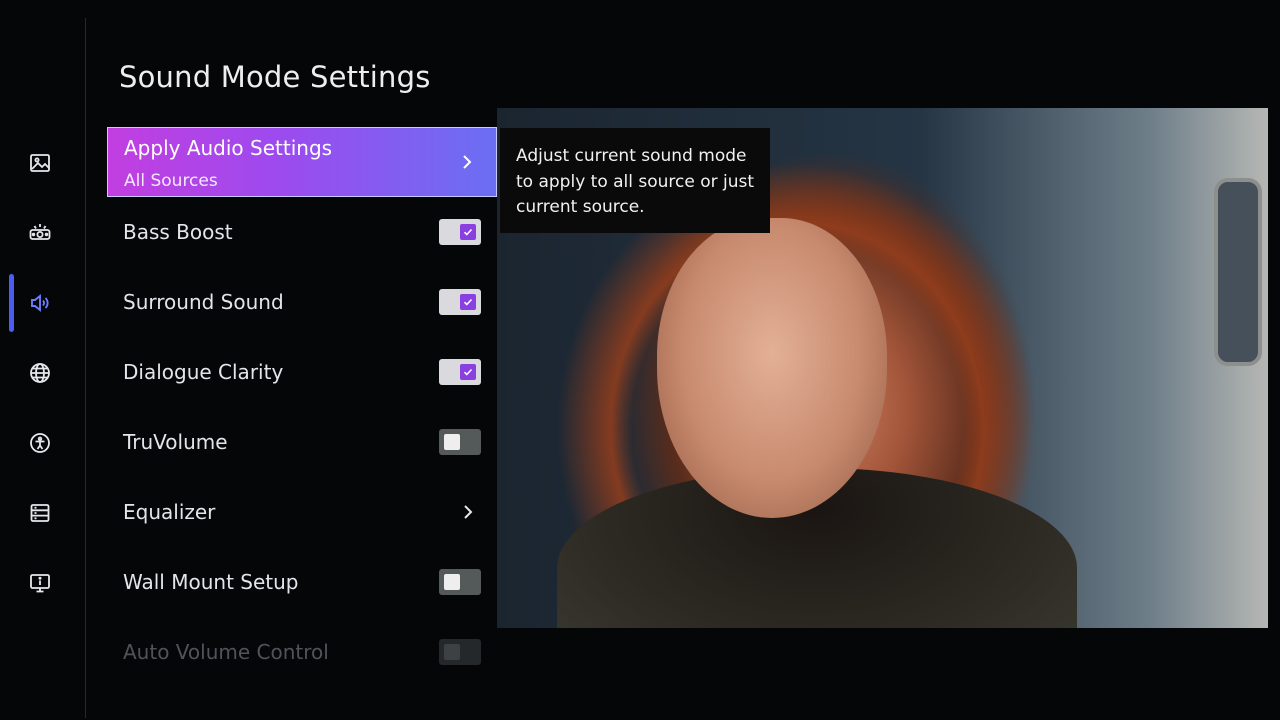  I want to click on settings-category-rail, so click(43, 360).